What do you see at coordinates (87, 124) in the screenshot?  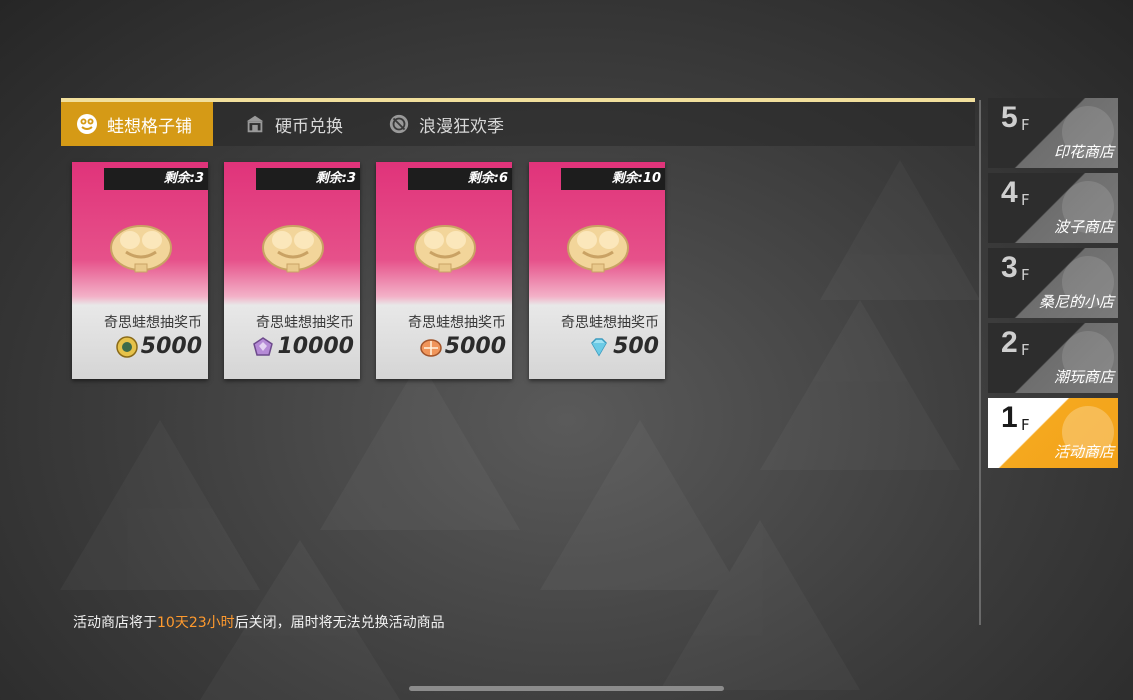 I see `frog-icon` at bounding box center [87, 124].